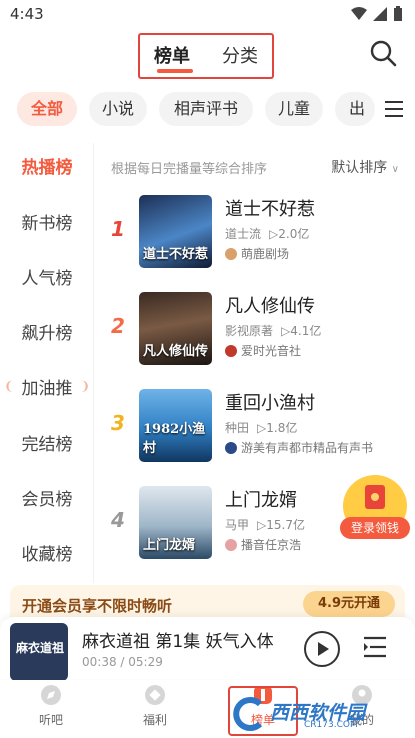 The image size is (415, 738). I want to click on sidebar-item-new: 新书榜, so click(47, 224).